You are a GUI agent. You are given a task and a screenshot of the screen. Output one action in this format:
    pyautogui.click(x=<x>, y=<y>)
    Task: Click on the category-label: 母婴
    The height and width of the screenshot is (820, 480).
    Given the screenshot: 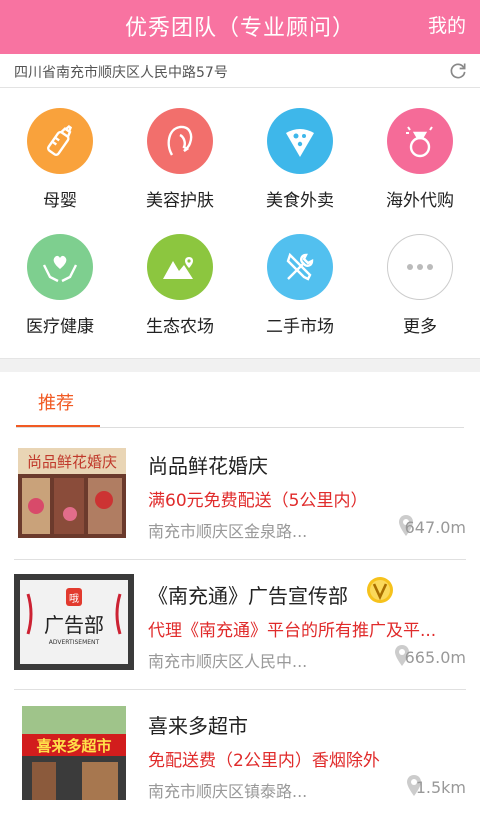 What is the action you would take?
    pyautogui.click(x=60, y=201)
    